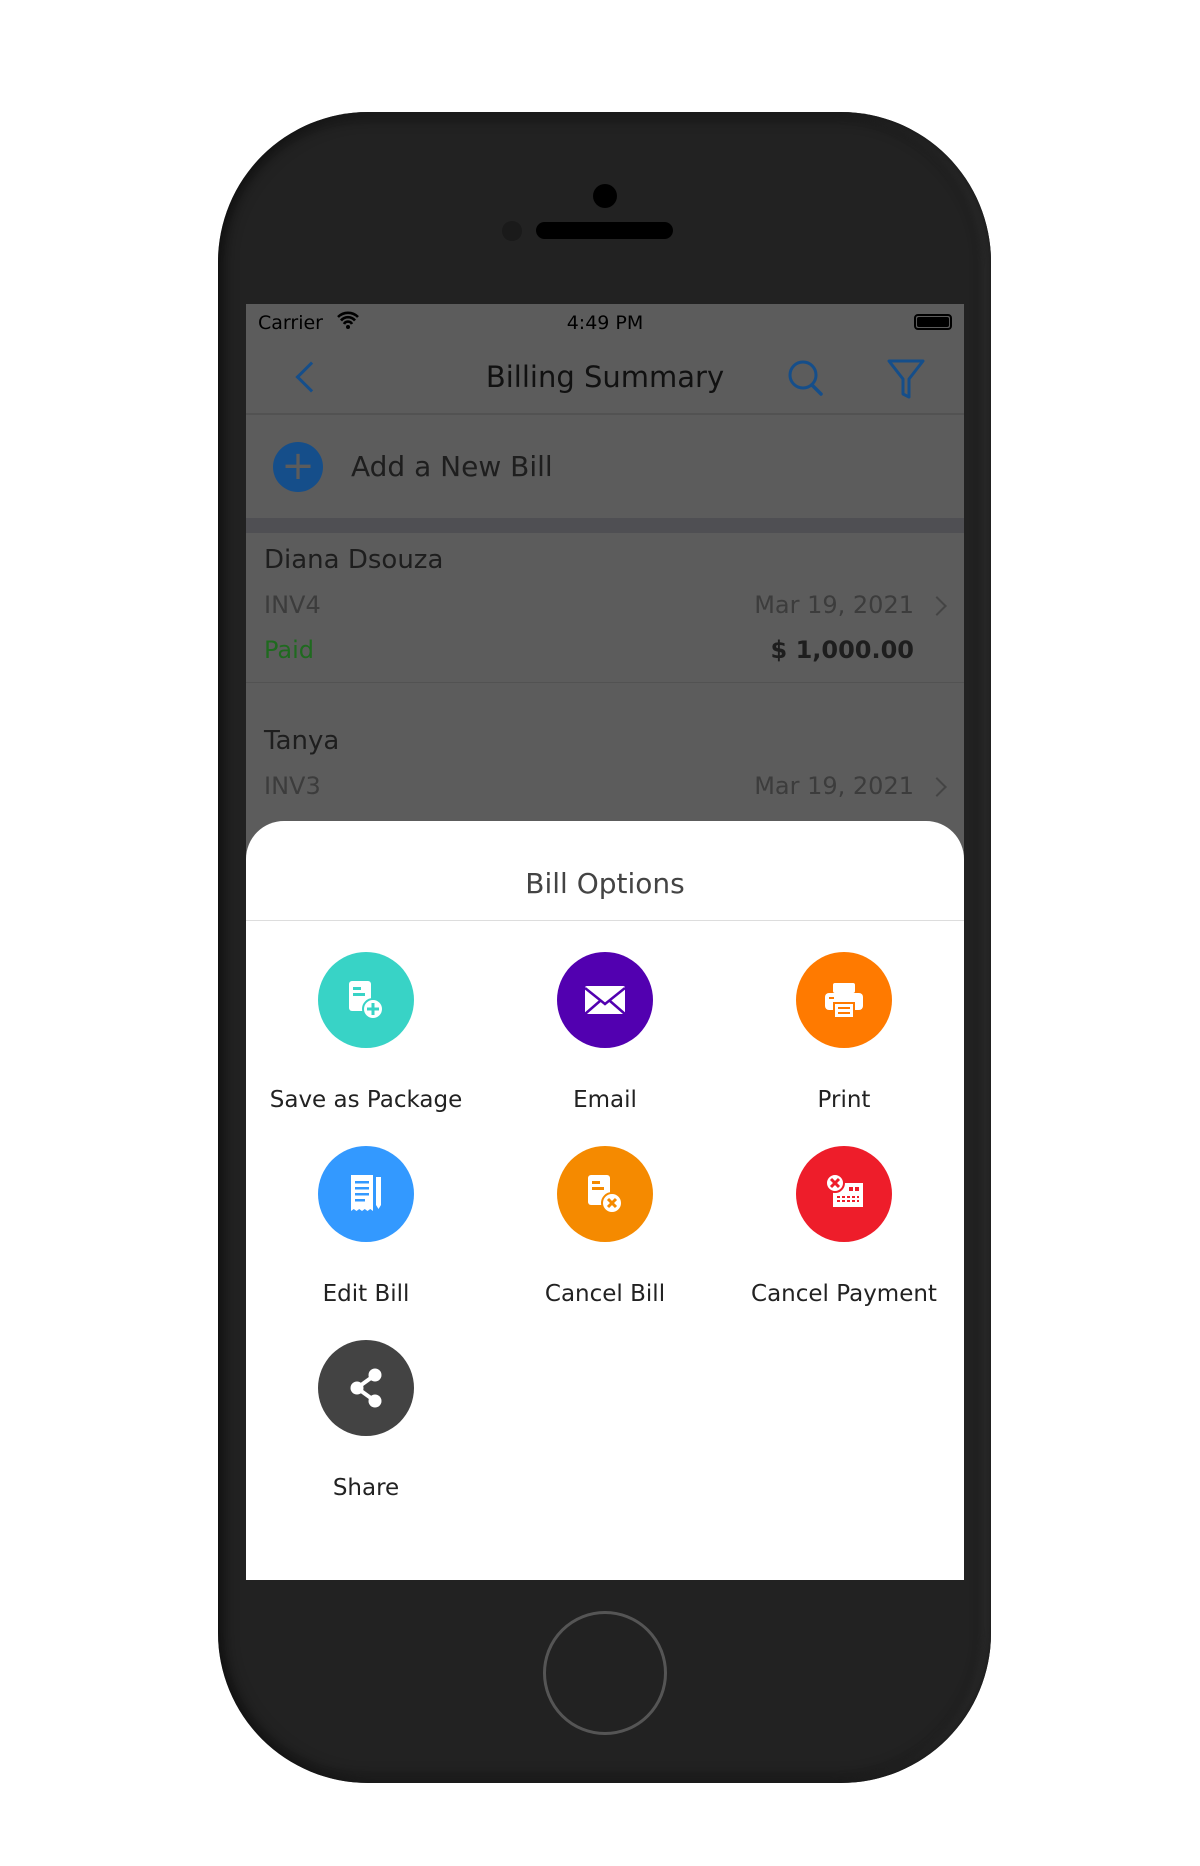 This screenshot has width=1200, height=1866. What do you see at coordinates (605, 1294) in the screenshot?
I see `option-label: Cancel Bill` at bounding box center [605, 1294].